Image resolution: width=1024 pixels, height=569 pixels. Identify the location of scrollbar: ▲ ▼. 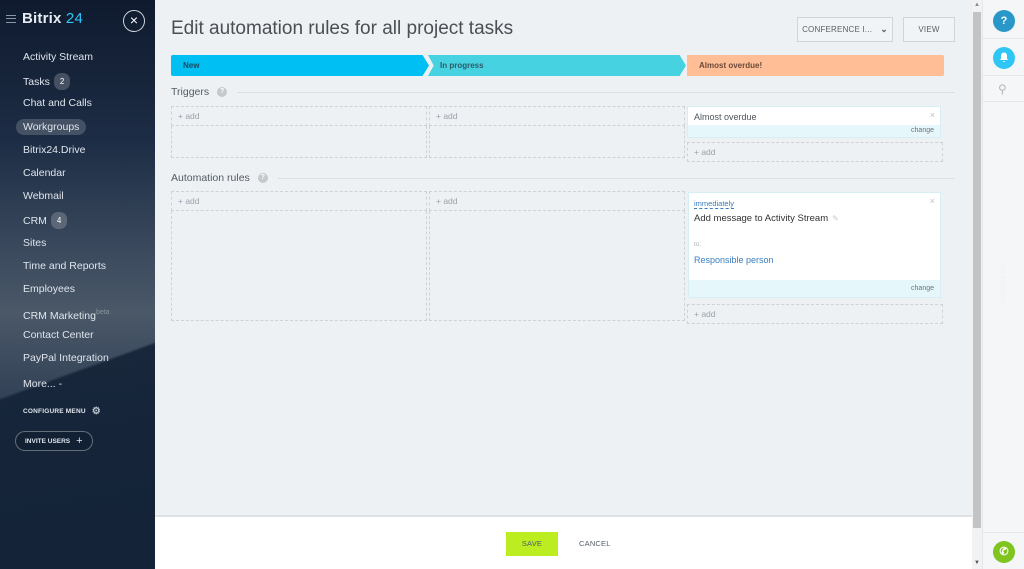
(977, 284).